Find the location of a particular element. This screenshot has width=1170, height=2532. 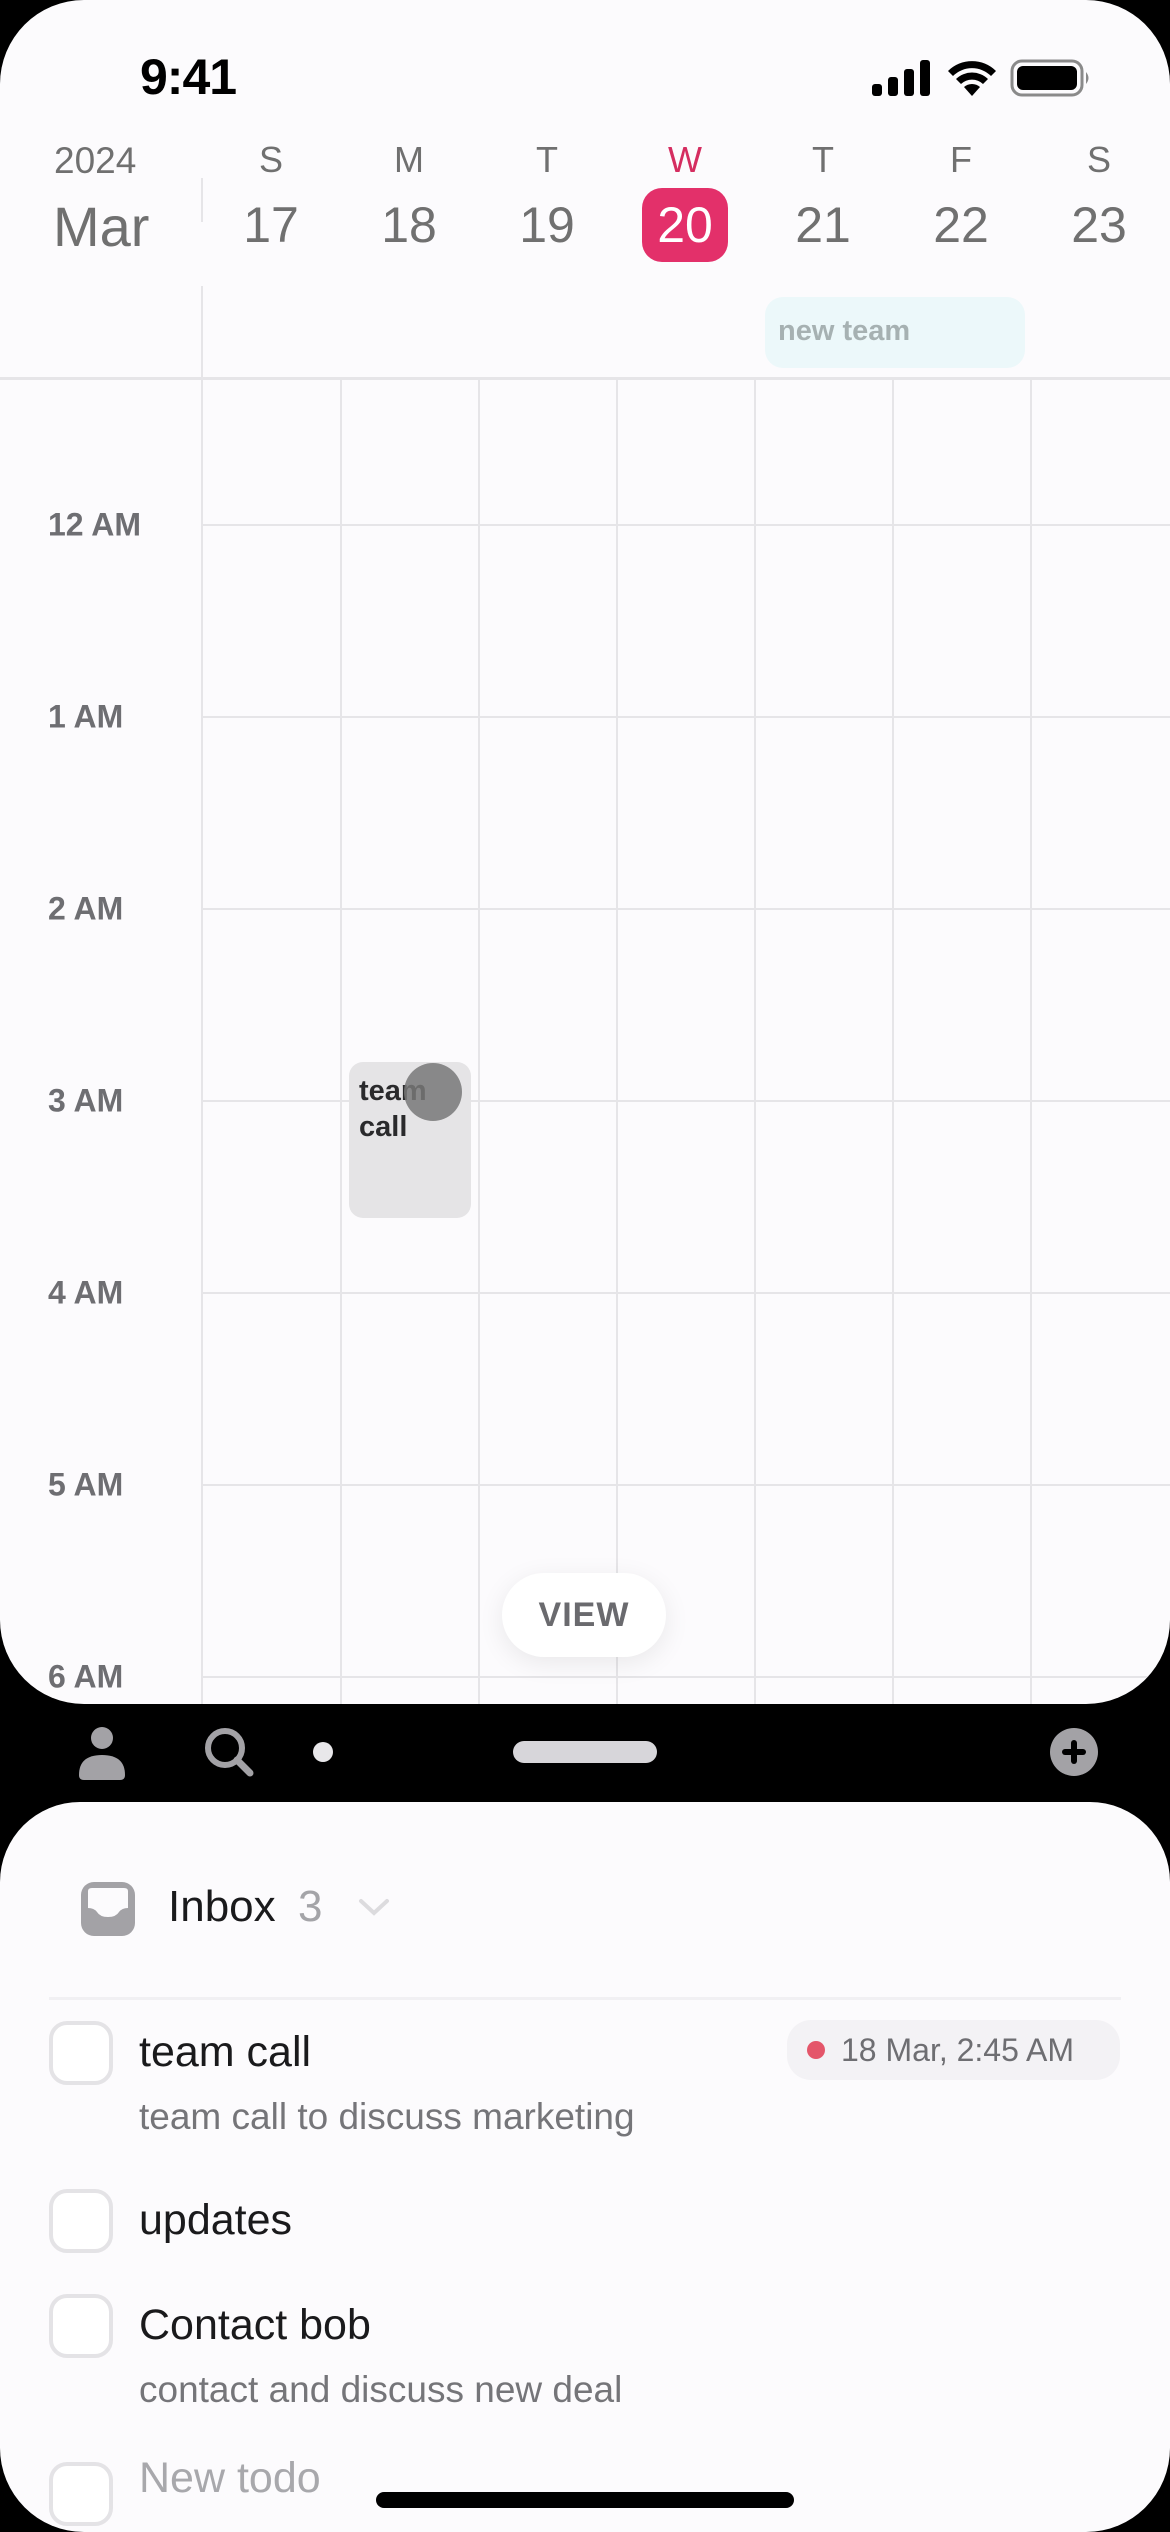

profile-button is located at coordinates (102, 1753).